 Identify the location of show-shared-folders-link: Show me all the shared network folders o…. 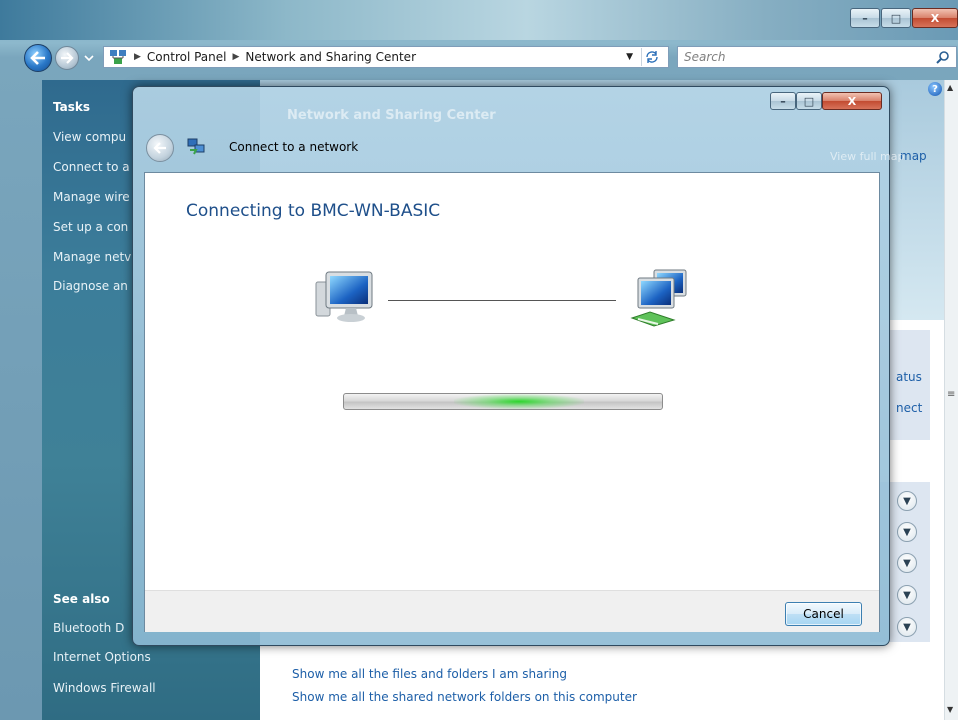
(464, 697).